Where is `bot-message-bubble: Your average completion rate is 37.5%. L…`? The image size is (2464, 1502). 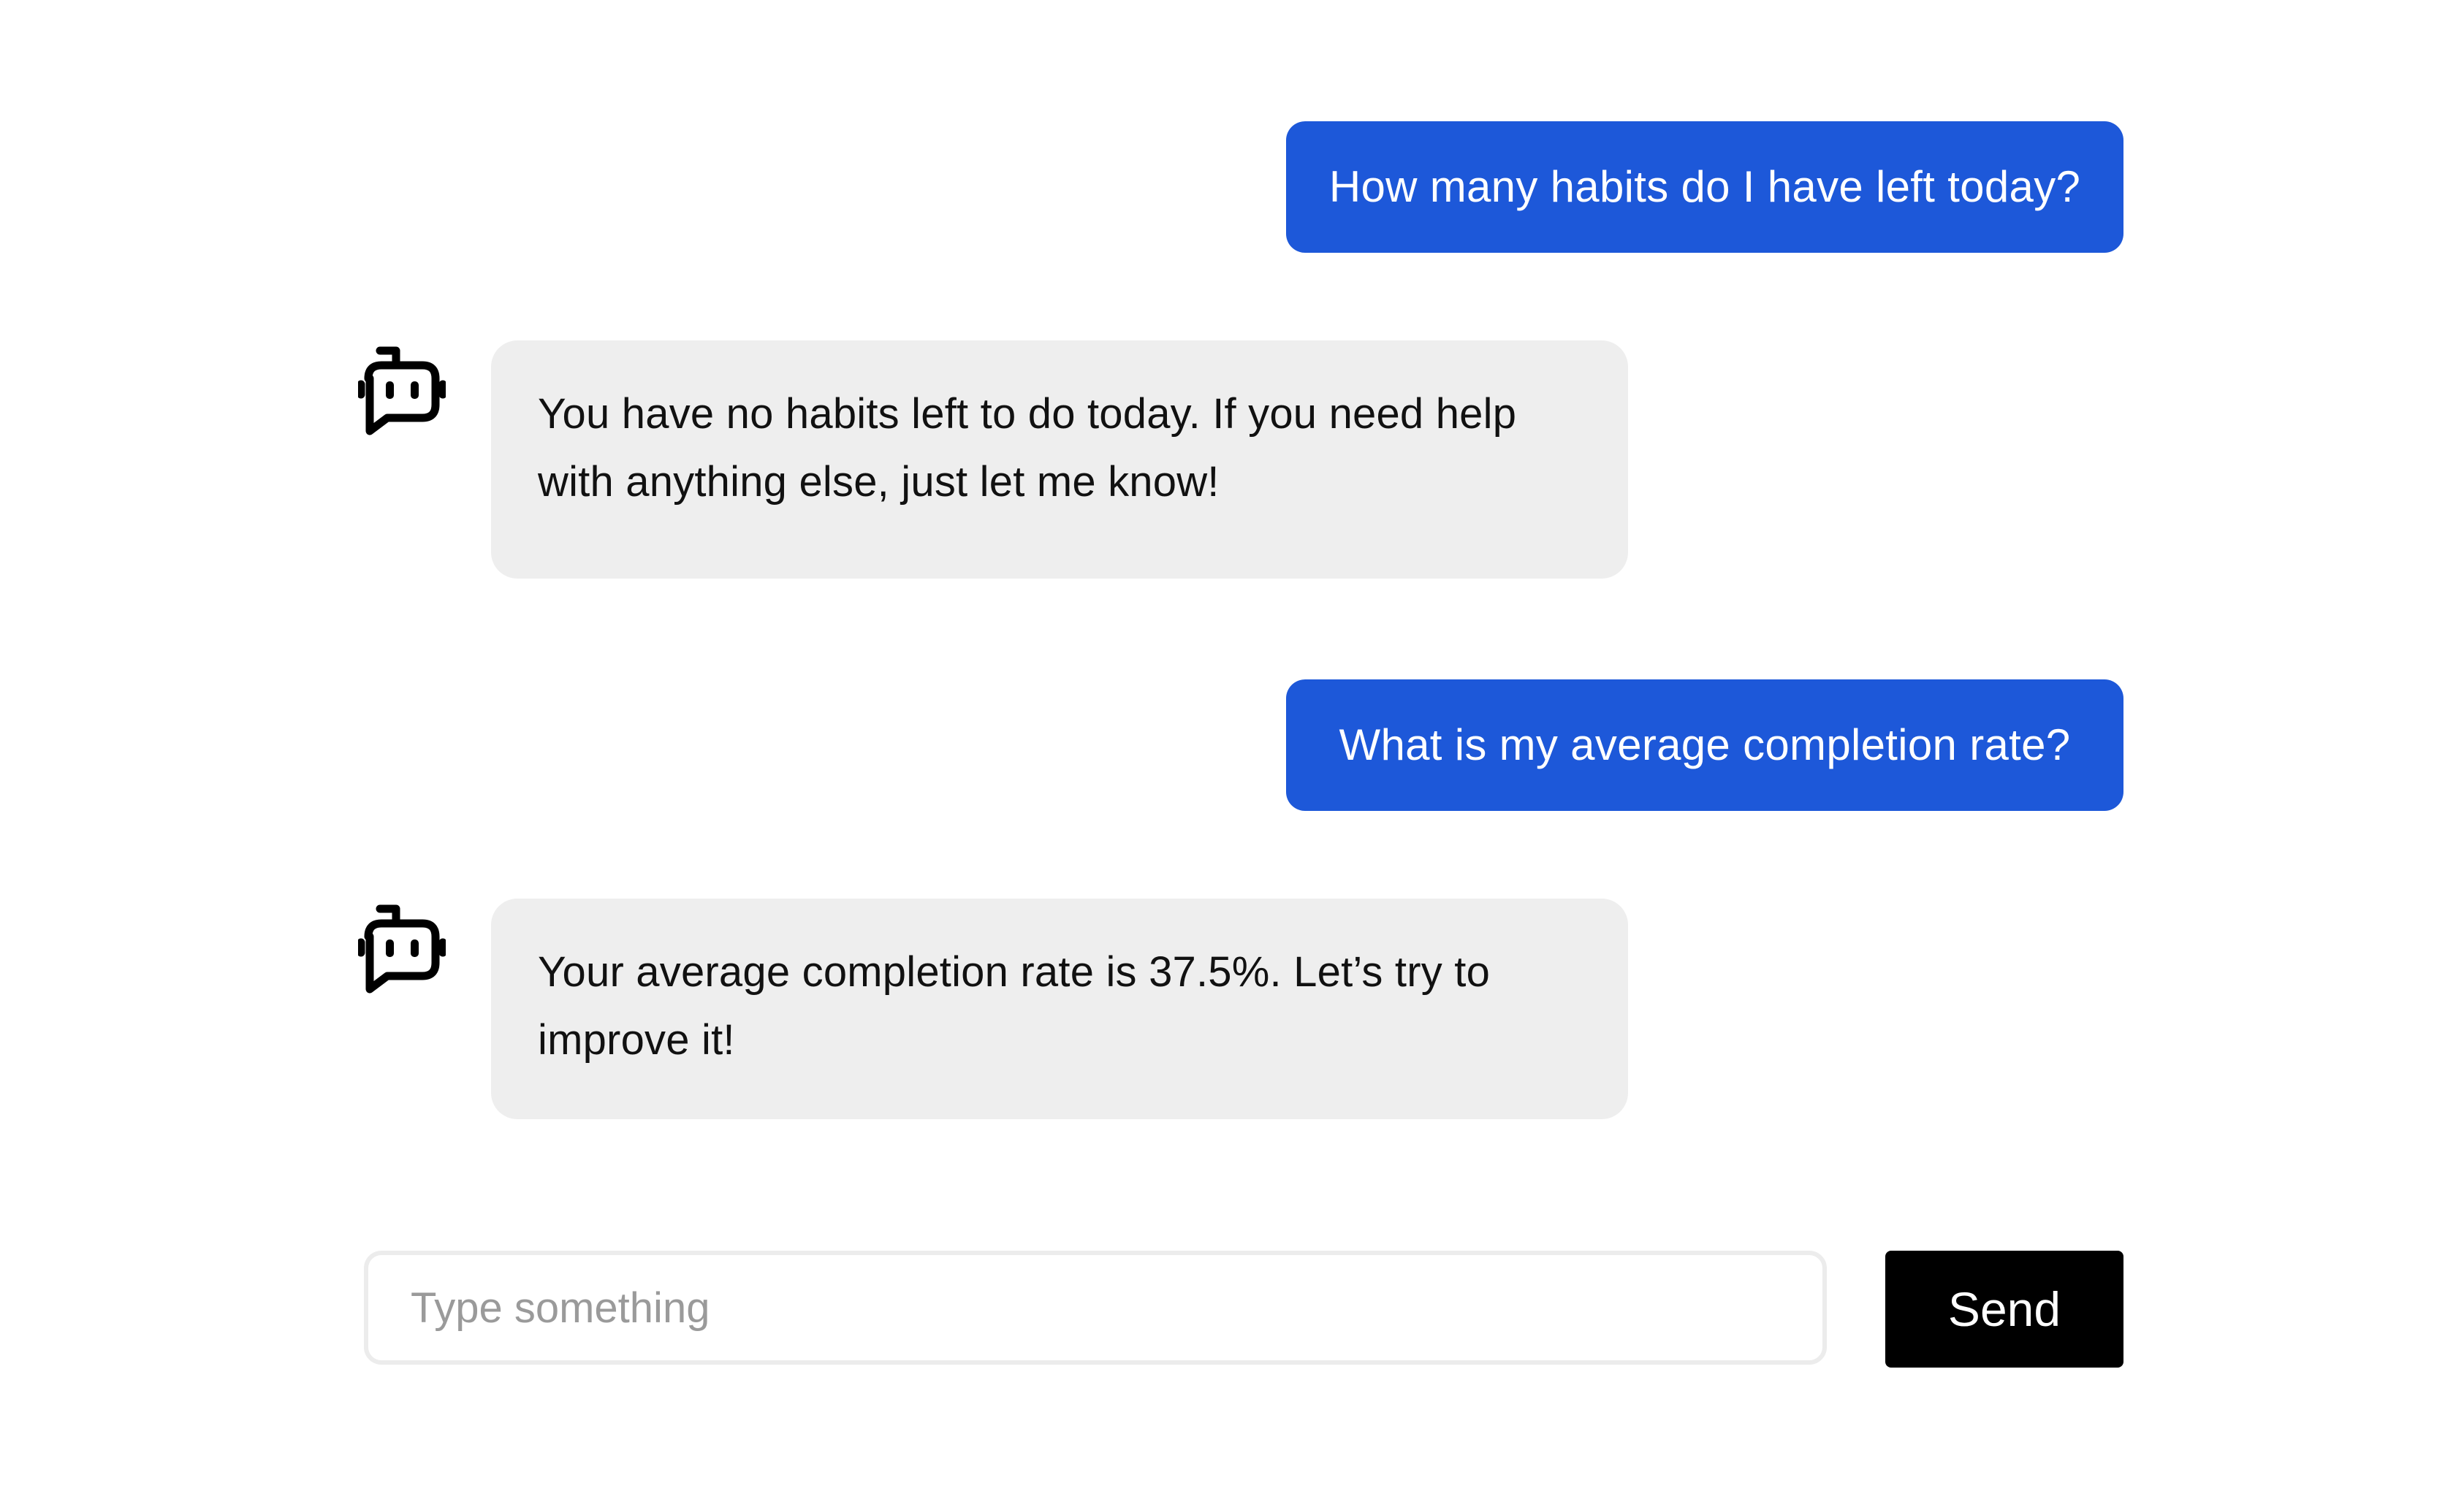 bot-message-bubble: Your average completion rate is 37.5%. L… is located at coordinates (1059, 1009).